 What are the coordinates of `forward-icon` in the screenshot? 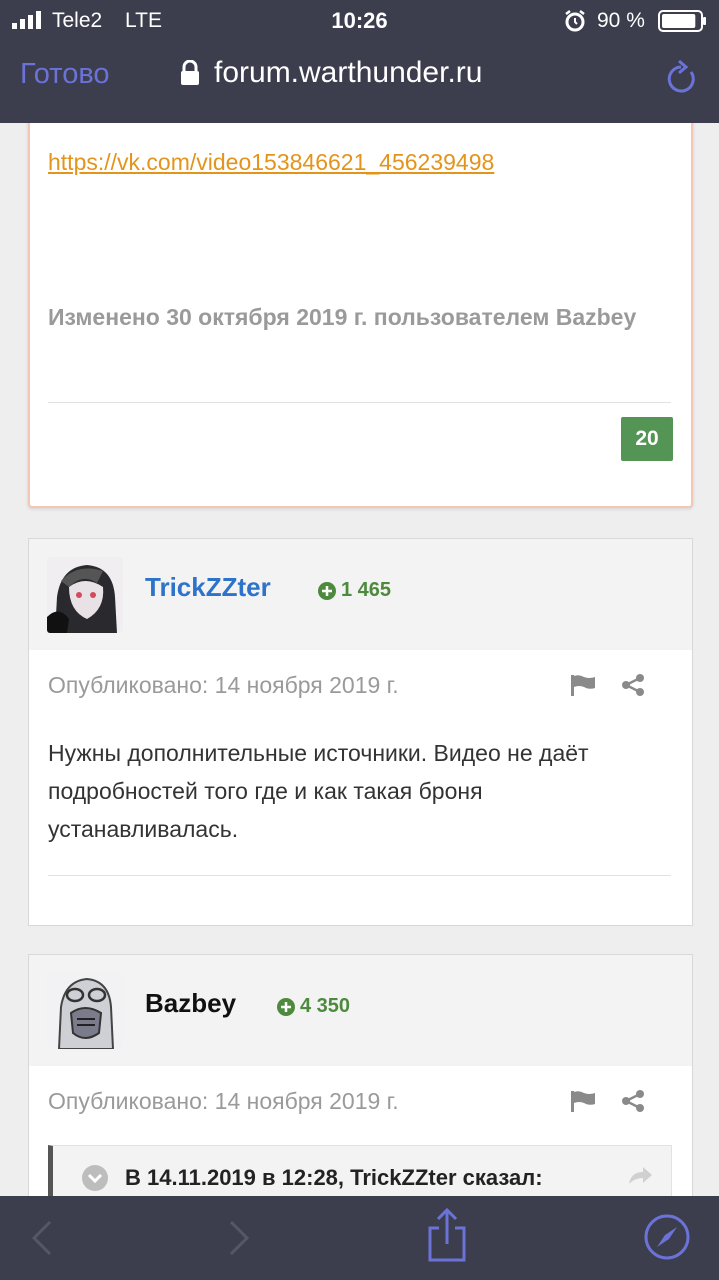 It's located at (239, 1238).